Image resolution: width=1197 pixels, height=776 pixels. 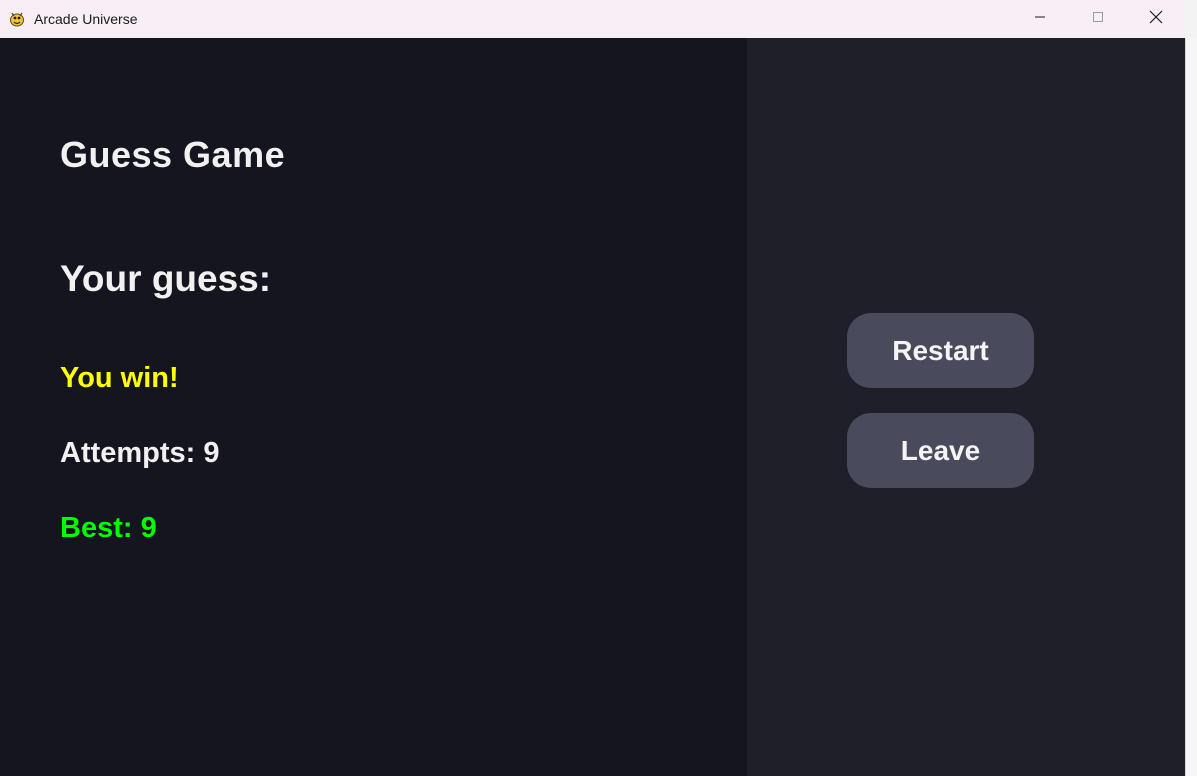 I want to click on title-bar: Arcade Universe, so click(x=592, y=19).